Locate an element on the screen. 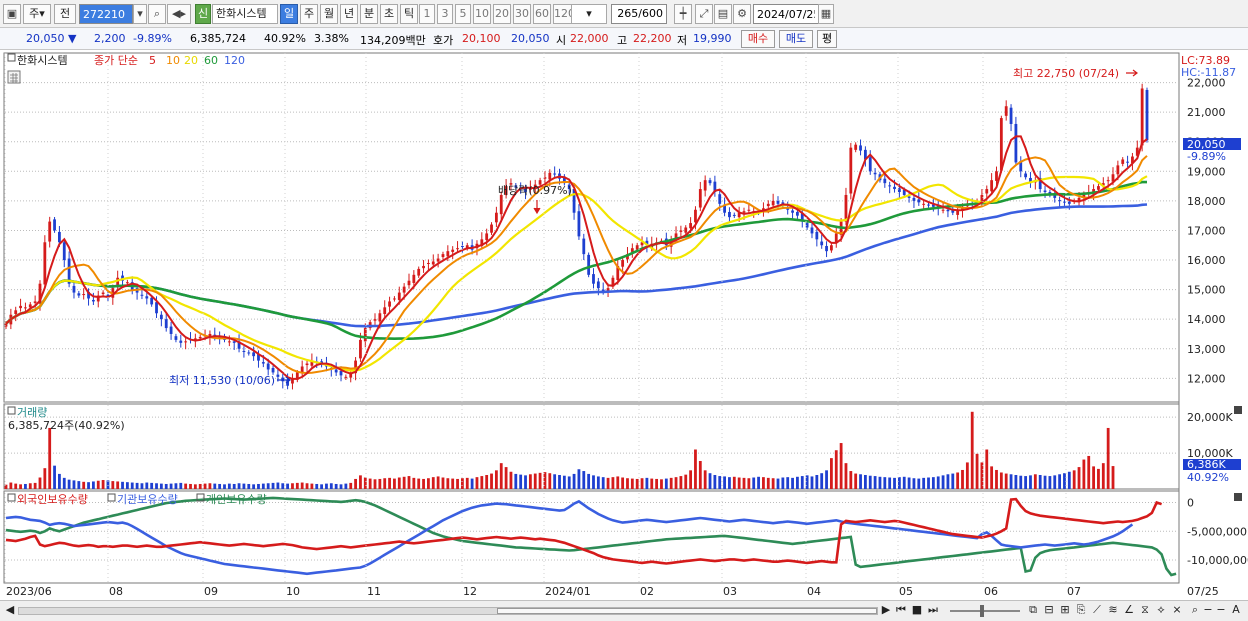  sell-button: 매도 is located at coordinates (796, 39).